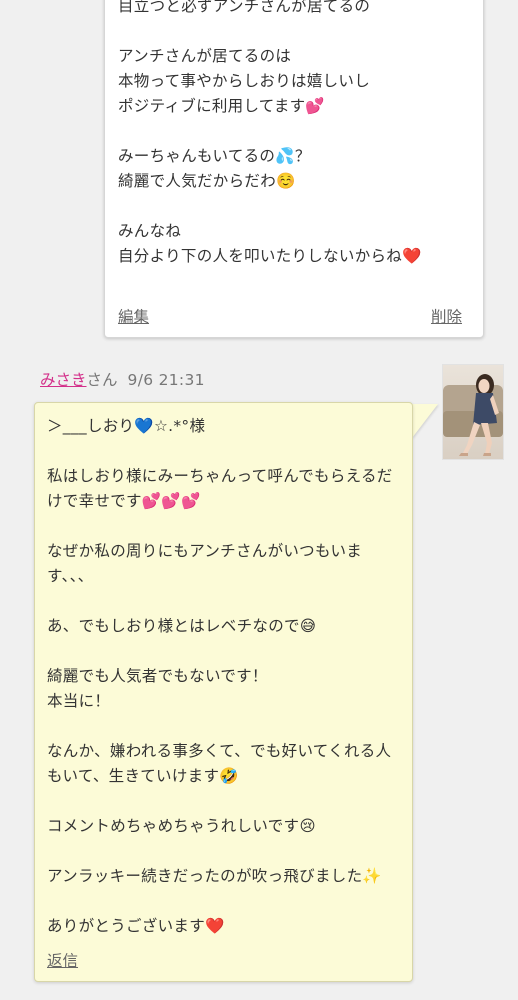 The image size is (518, 1000). I want to click on reply-author-suffix: さん, so click(102, 380).